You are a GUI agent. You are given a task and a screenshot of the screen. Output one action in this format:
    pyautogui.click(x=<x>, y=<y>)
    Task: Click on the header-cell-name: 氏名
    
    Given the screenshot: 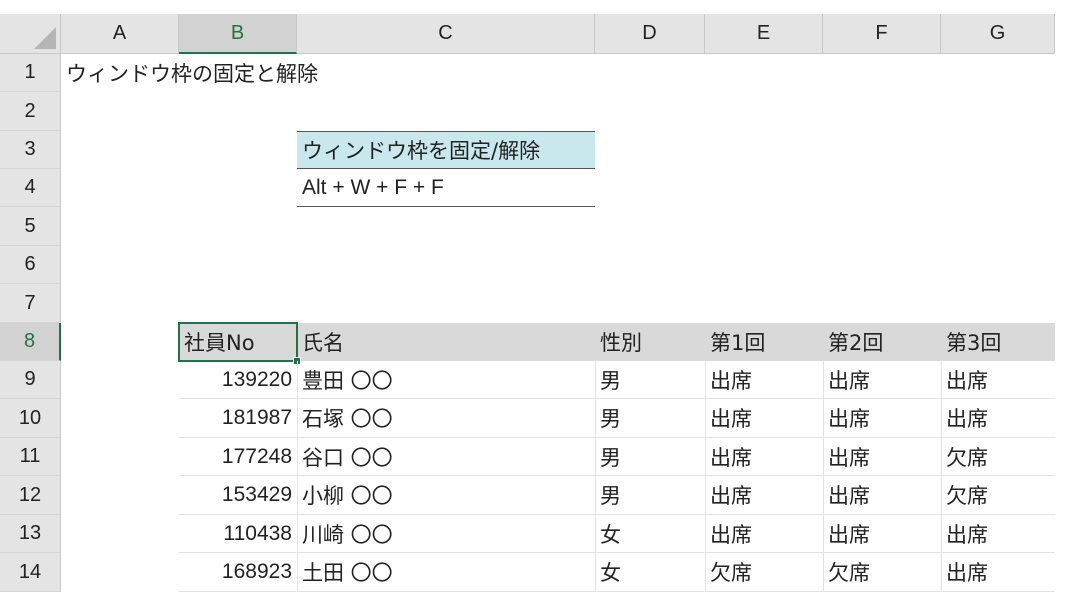 What is the action you would take?
    pyautogui.click(x=446, y=342)
    